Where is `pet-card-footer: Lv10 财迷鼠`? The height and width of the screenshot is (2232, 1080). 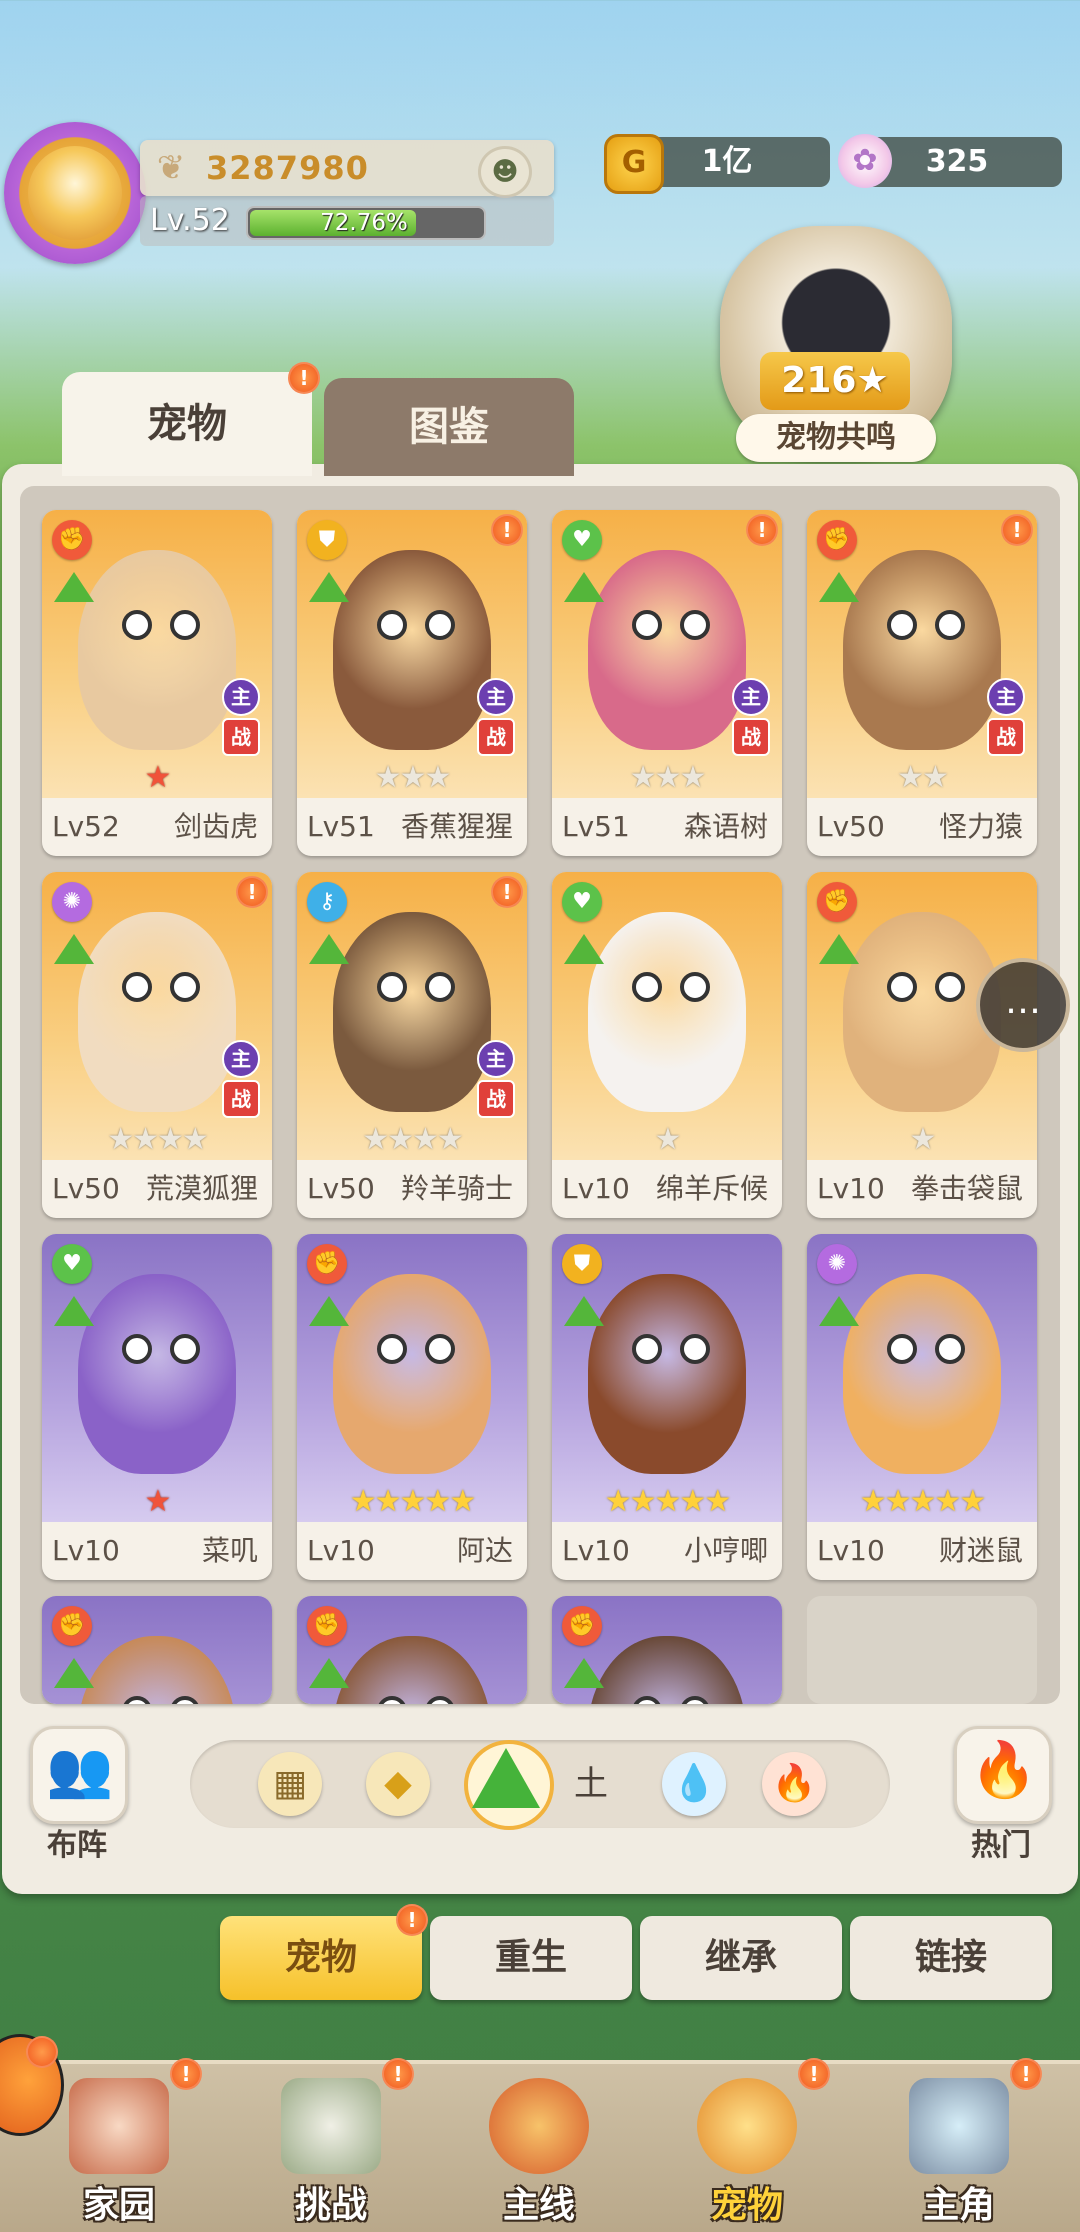 pet-card-footer: Lv10 财迷鼠 is located at coordinates (922, 1551).